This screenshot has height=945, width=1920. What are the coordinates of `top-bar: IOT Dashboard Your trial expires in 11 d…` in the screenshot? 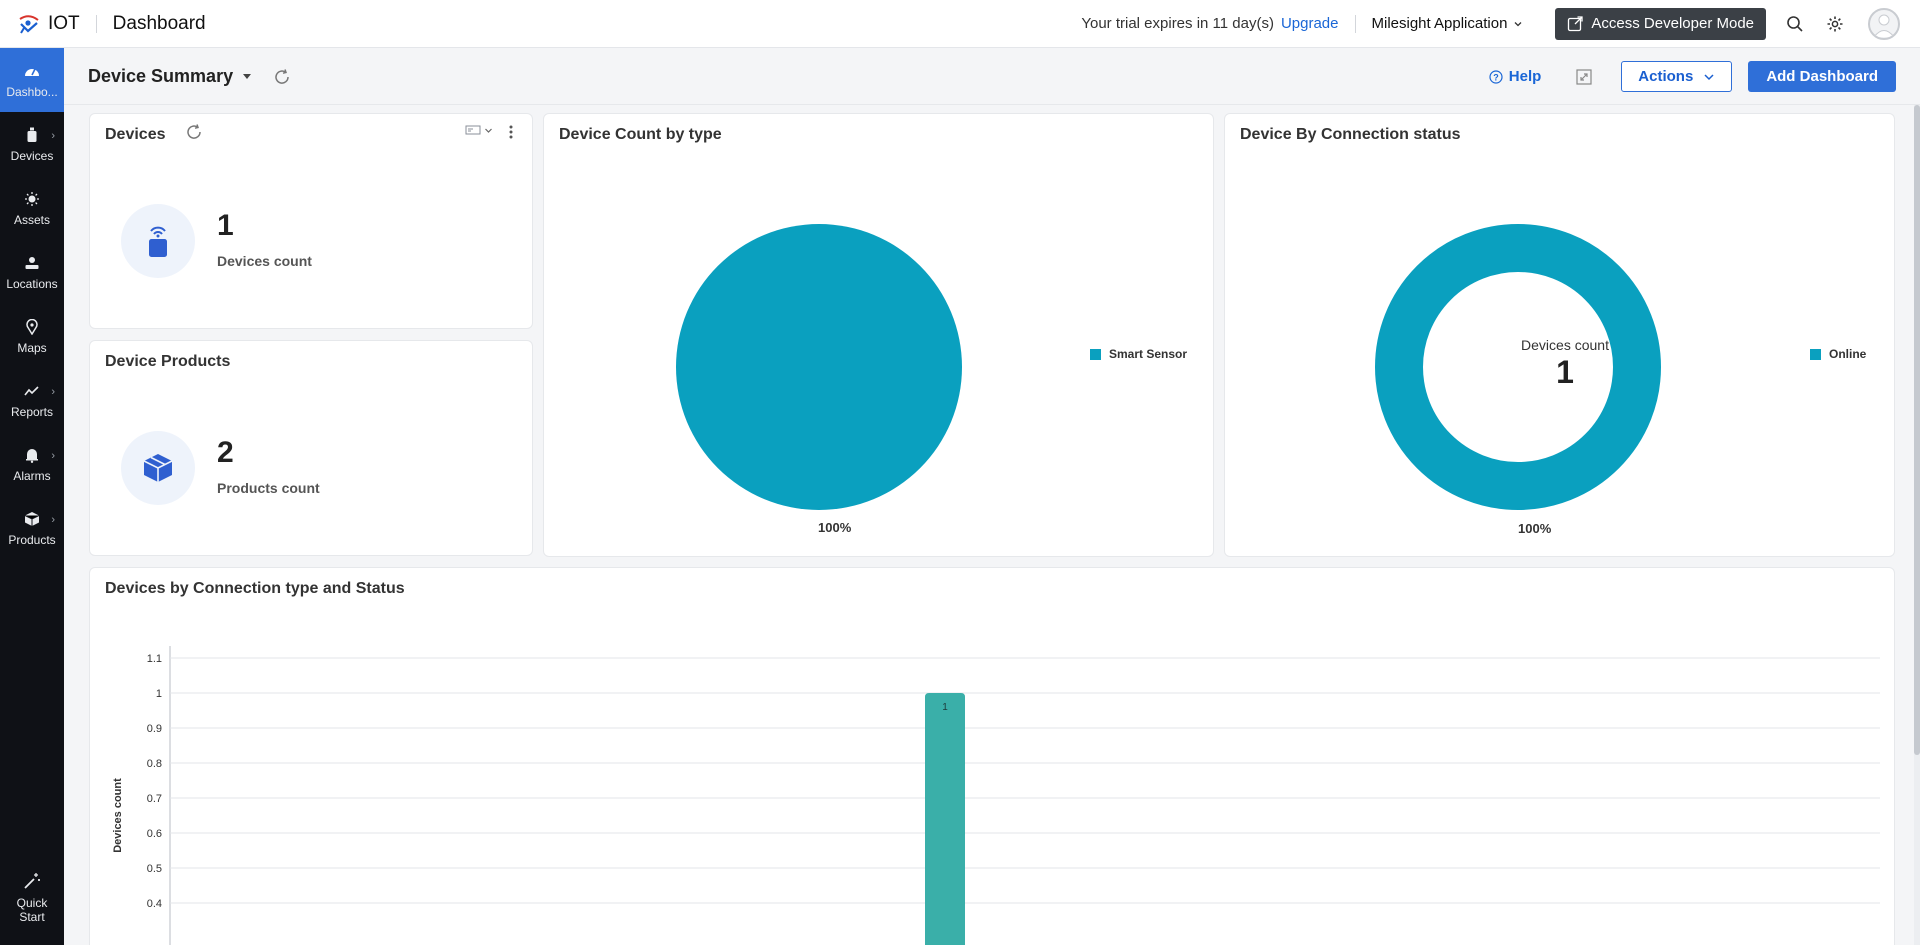 It's located at (960, 24).